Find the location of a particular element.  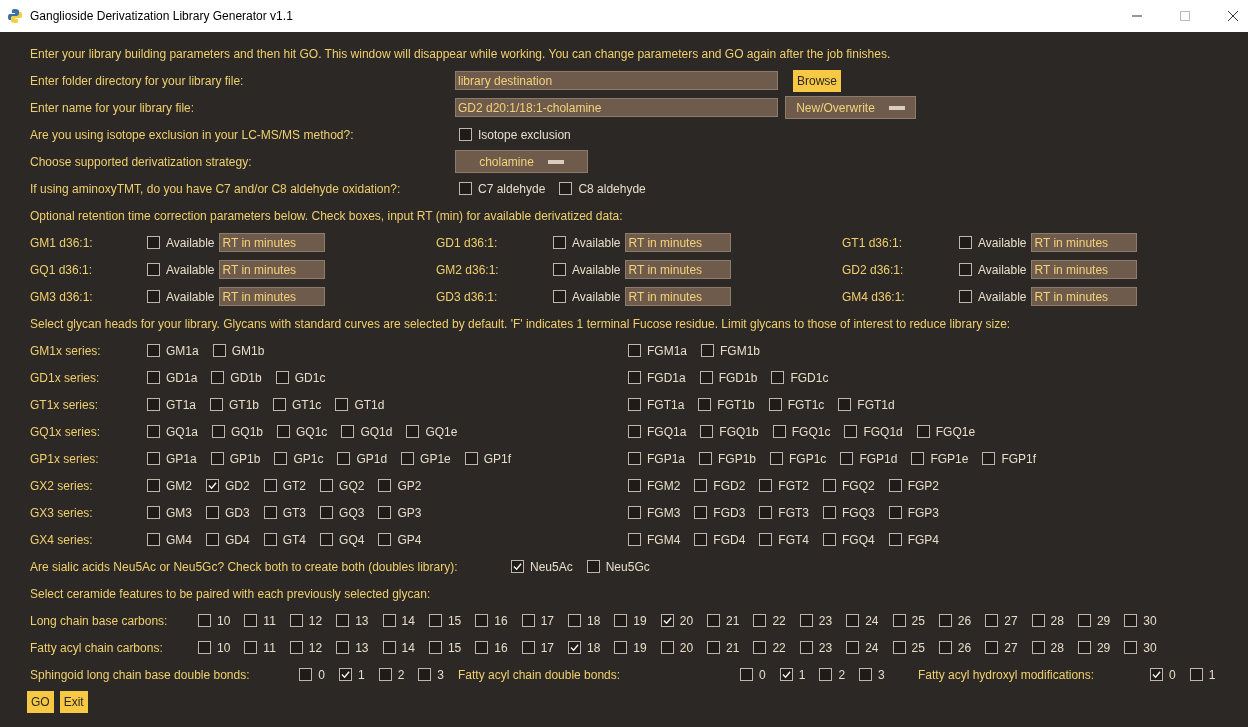

browse-button: Browse is located at coordinates (817, 80).